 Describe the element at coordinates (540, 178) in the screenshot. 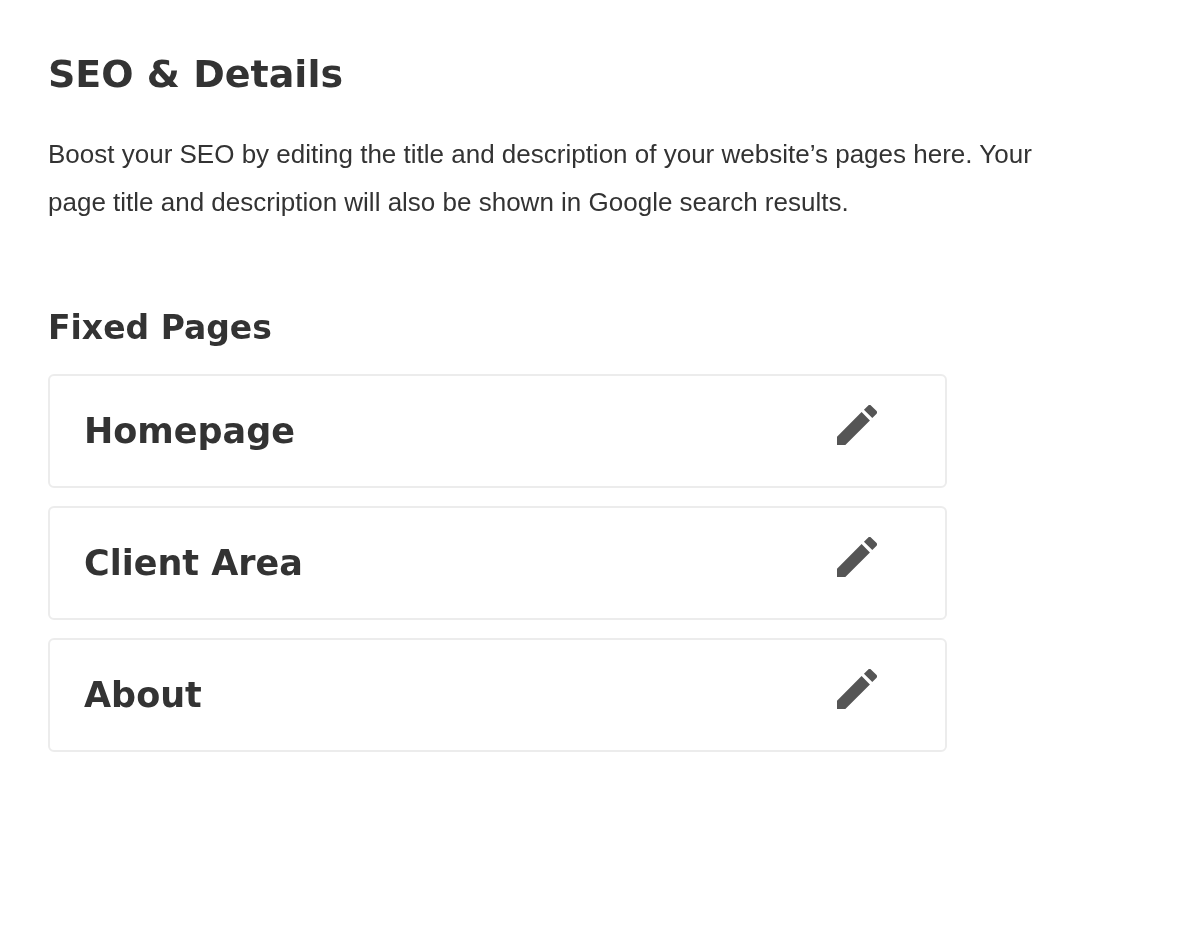

I see `description-text: Boost your SEO by editing the title and description of your website’s pages here. Your page title and description will also be shown in Google search results.` at that location.